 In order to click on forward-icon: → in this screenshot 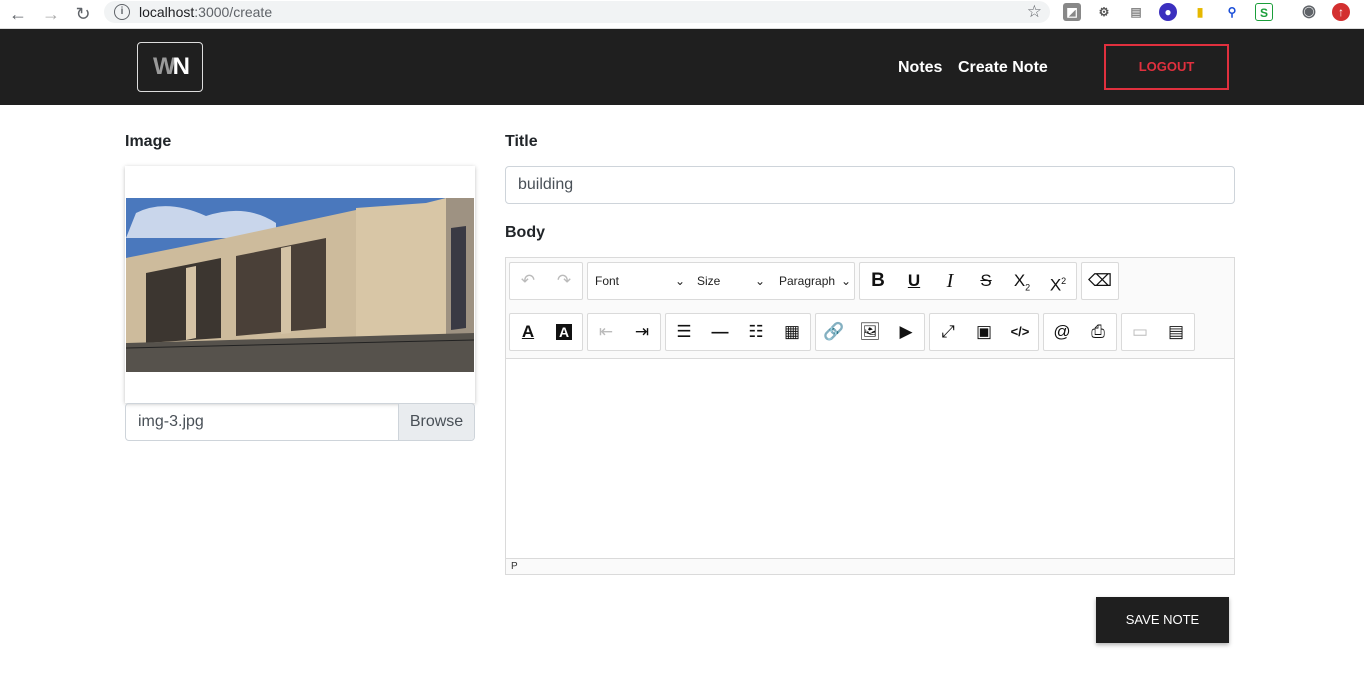, I will do `click(51, 14)`.